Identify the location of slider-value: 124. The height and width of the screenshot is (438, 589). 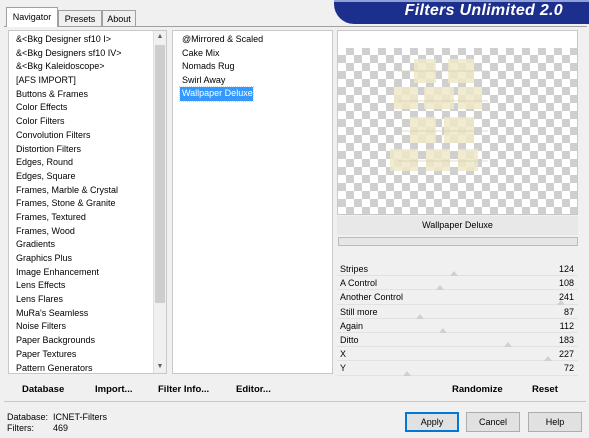
(566, 269).